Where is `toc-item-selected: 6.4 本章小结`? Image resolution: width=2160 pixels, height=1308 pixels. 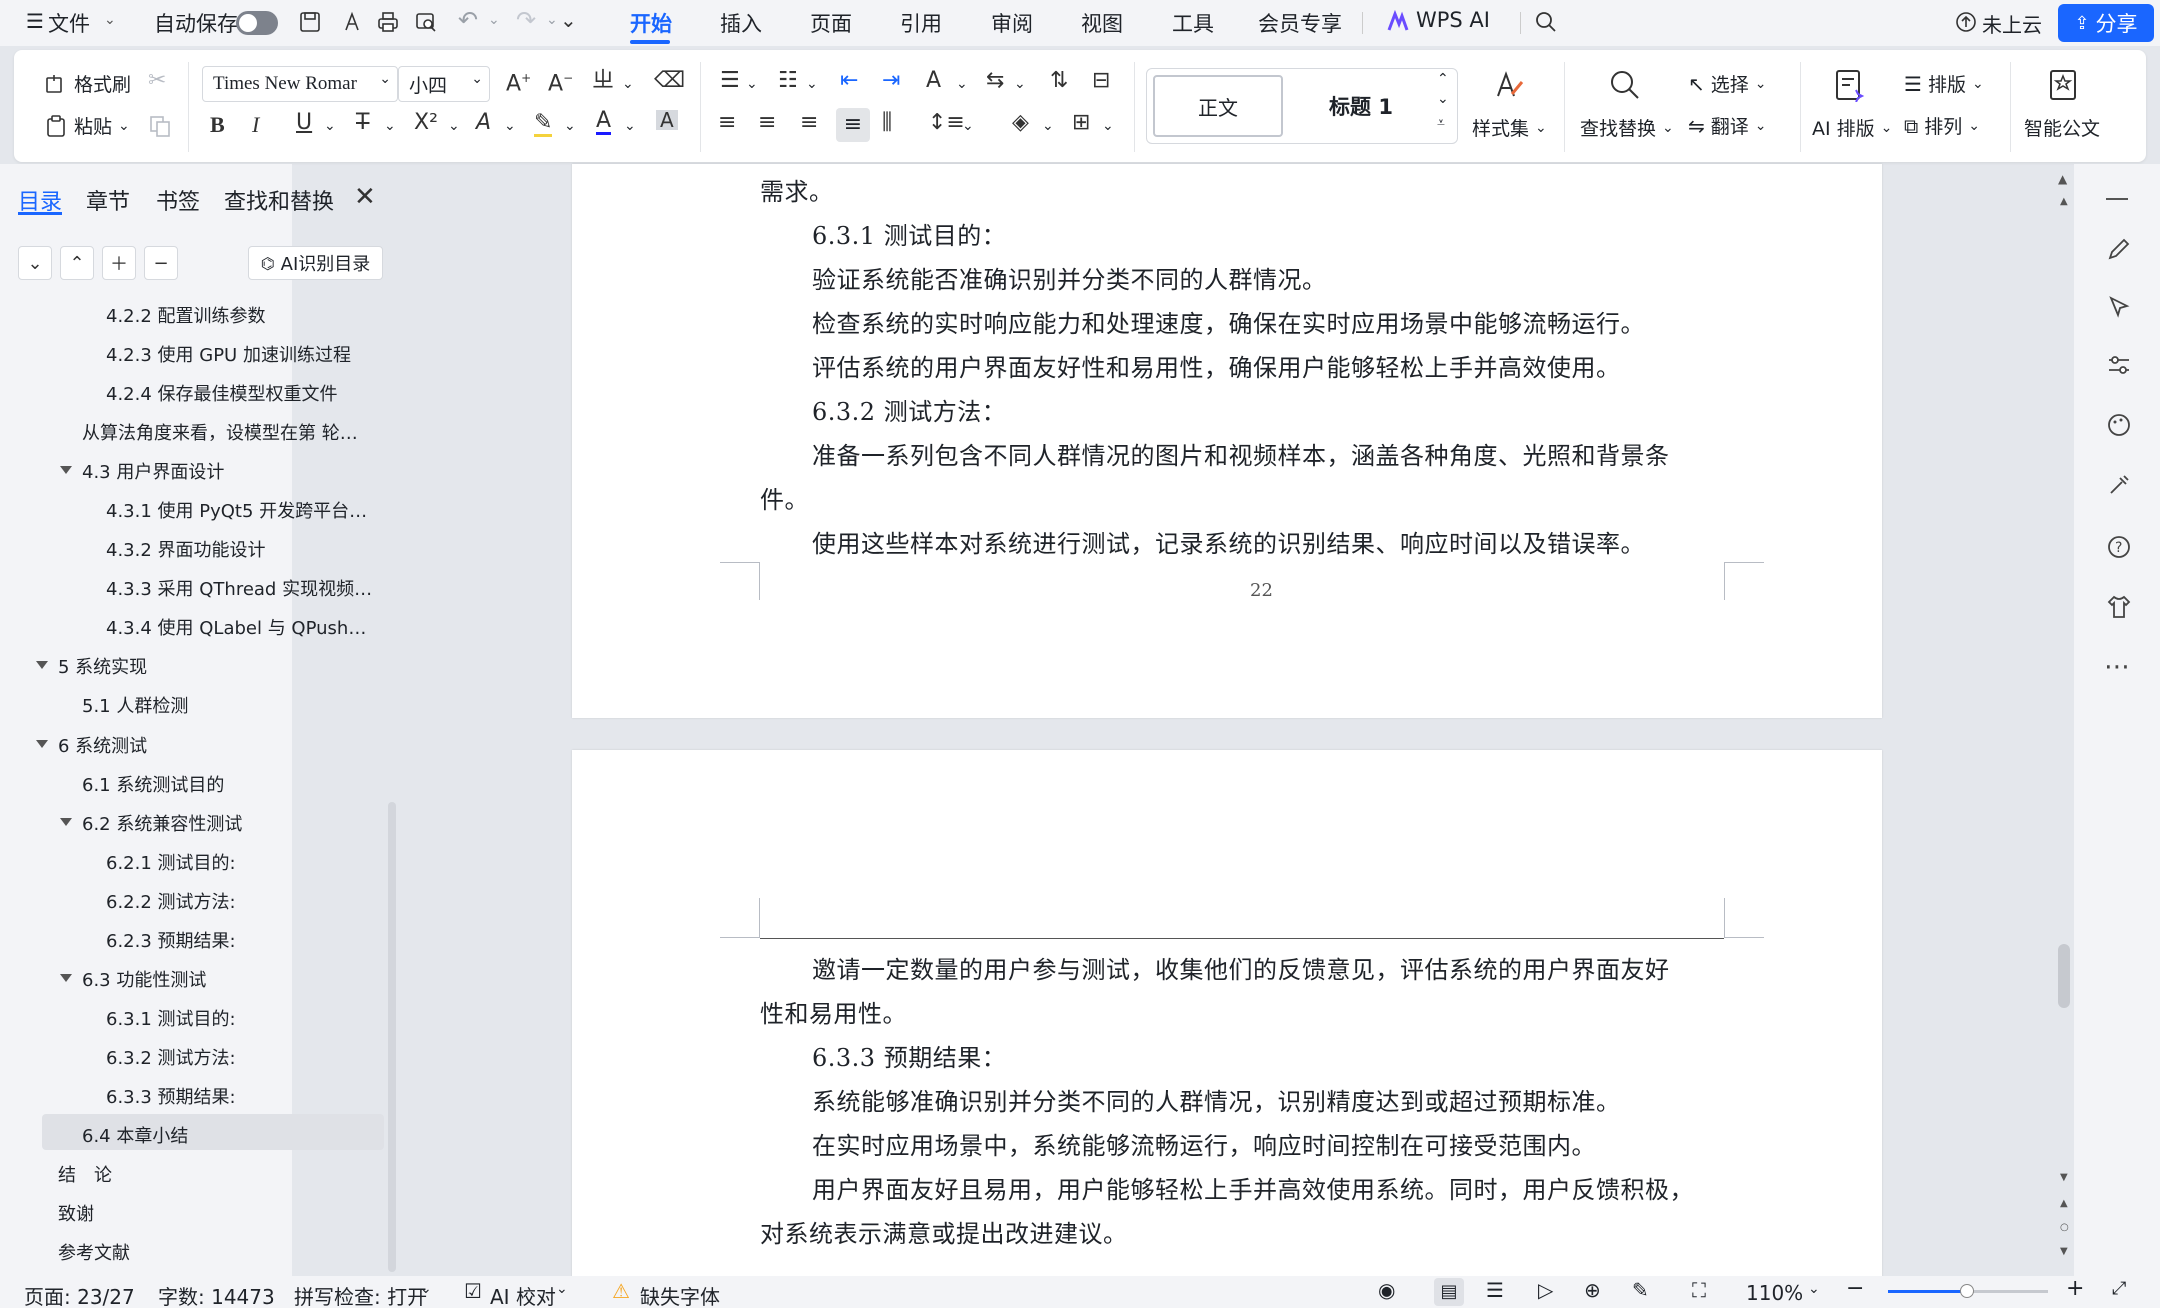
toc-item-selected: 6.4 本章小结 is located at coordinates (230, 1135).